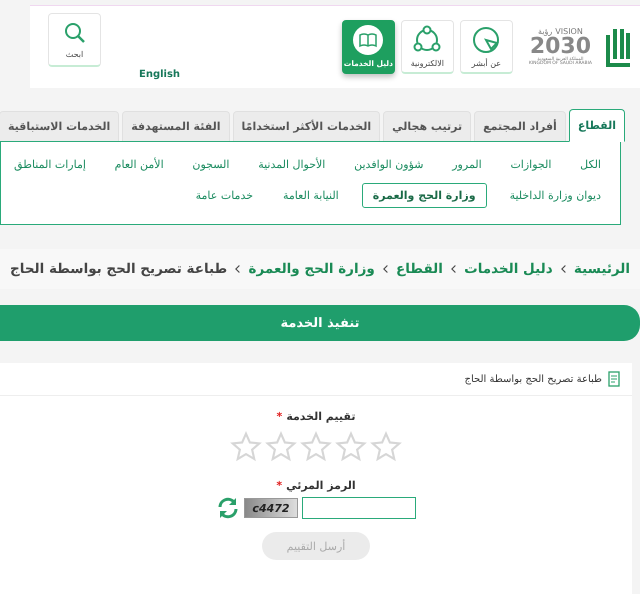 This screenshot has height=594, width=640. Describe the element at coordinates (368, 40) in the screenshot. I see `book-icon` at that location.